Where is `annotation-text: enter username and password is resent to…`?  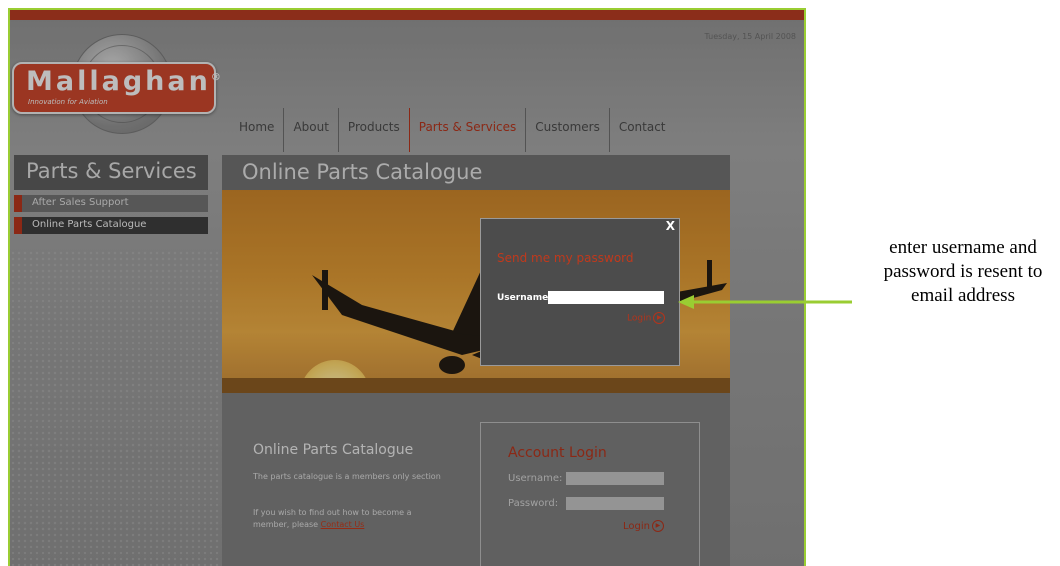
annotation-text: enter username and password is resent to… is located at coordinates (963, 271).